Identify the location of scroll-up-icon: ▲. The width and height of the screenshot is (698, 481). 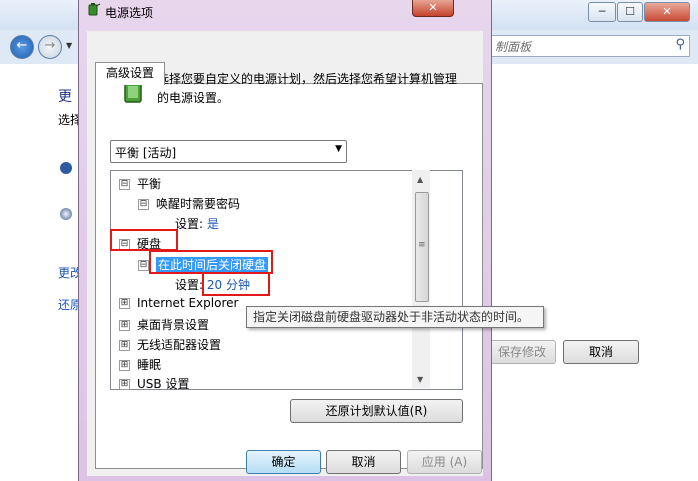
(420, 179).